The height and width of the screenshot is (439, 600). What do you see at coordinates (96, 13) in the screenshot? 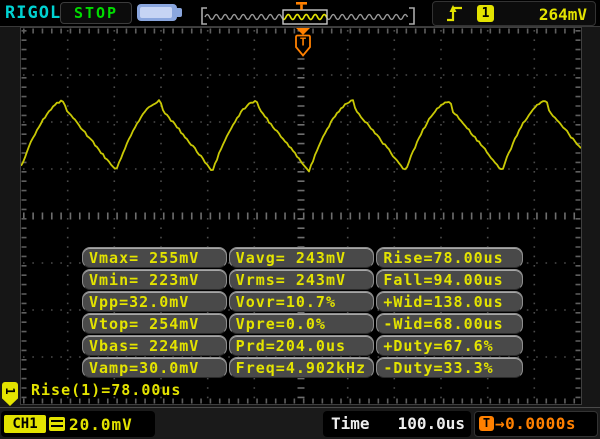
I see `run-state-indicator: STOP` at bounding box center [96, 13].